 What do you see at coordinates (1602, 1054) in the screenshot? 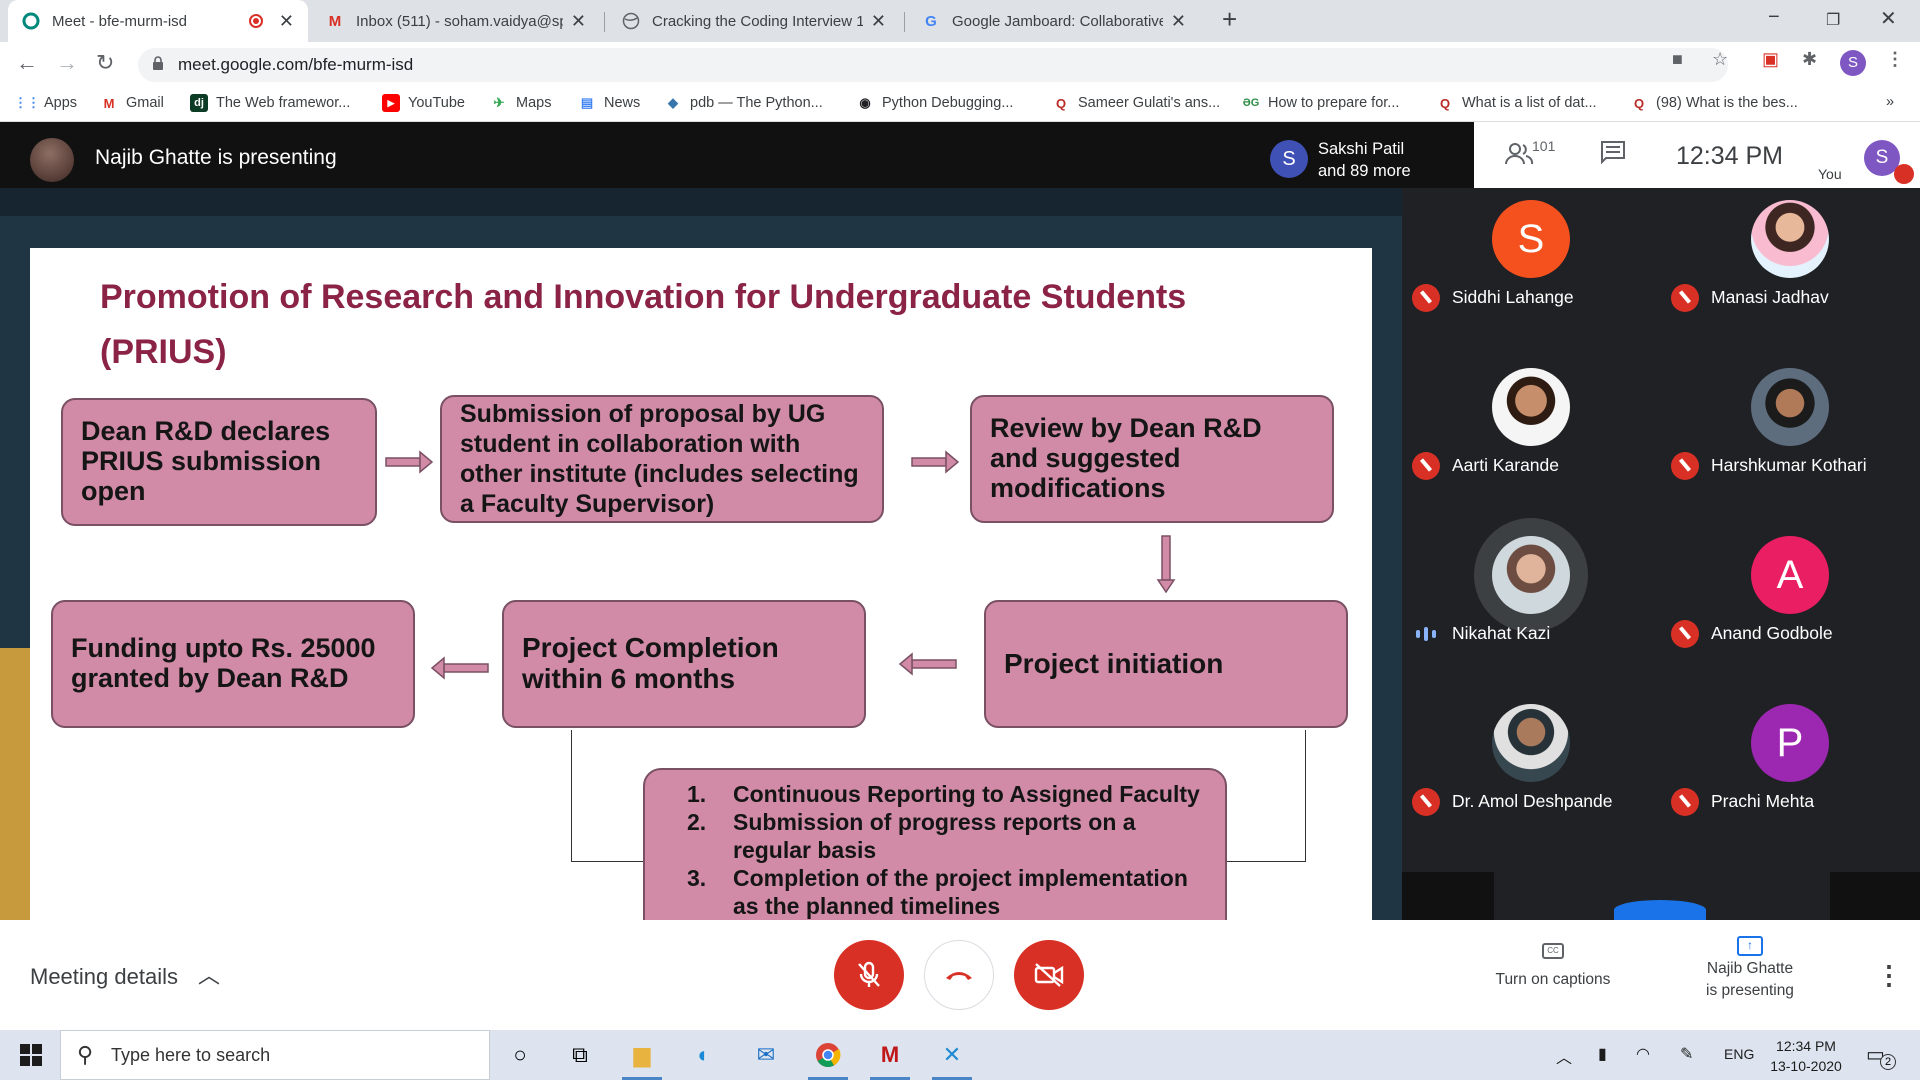
I see `microphone-icon: ▮` at bounding box center [1602, 1054].